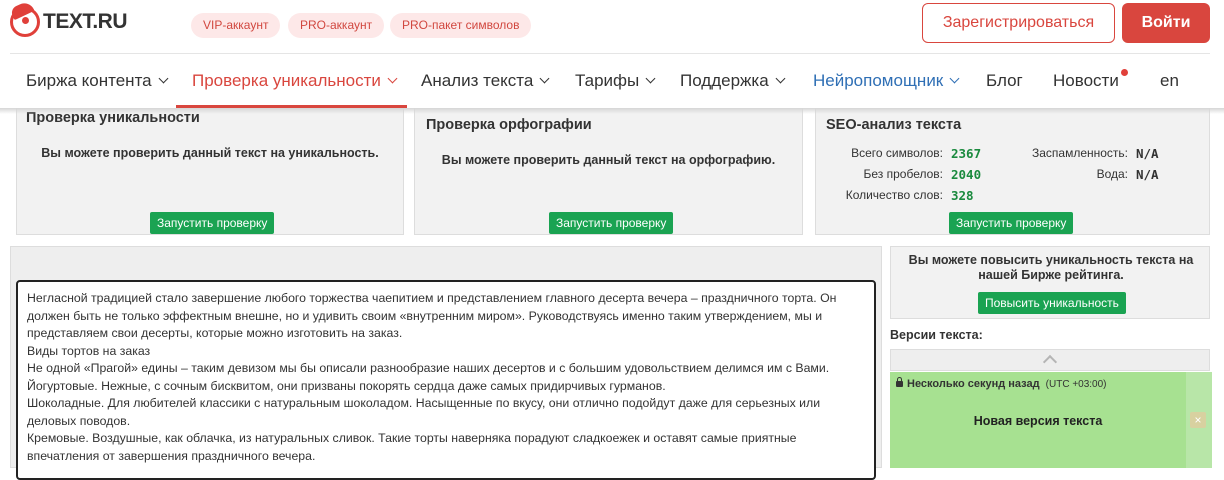 The height and width of the screenshot is (480, 1224). I want to click on lock-icon, so click(899, 382).